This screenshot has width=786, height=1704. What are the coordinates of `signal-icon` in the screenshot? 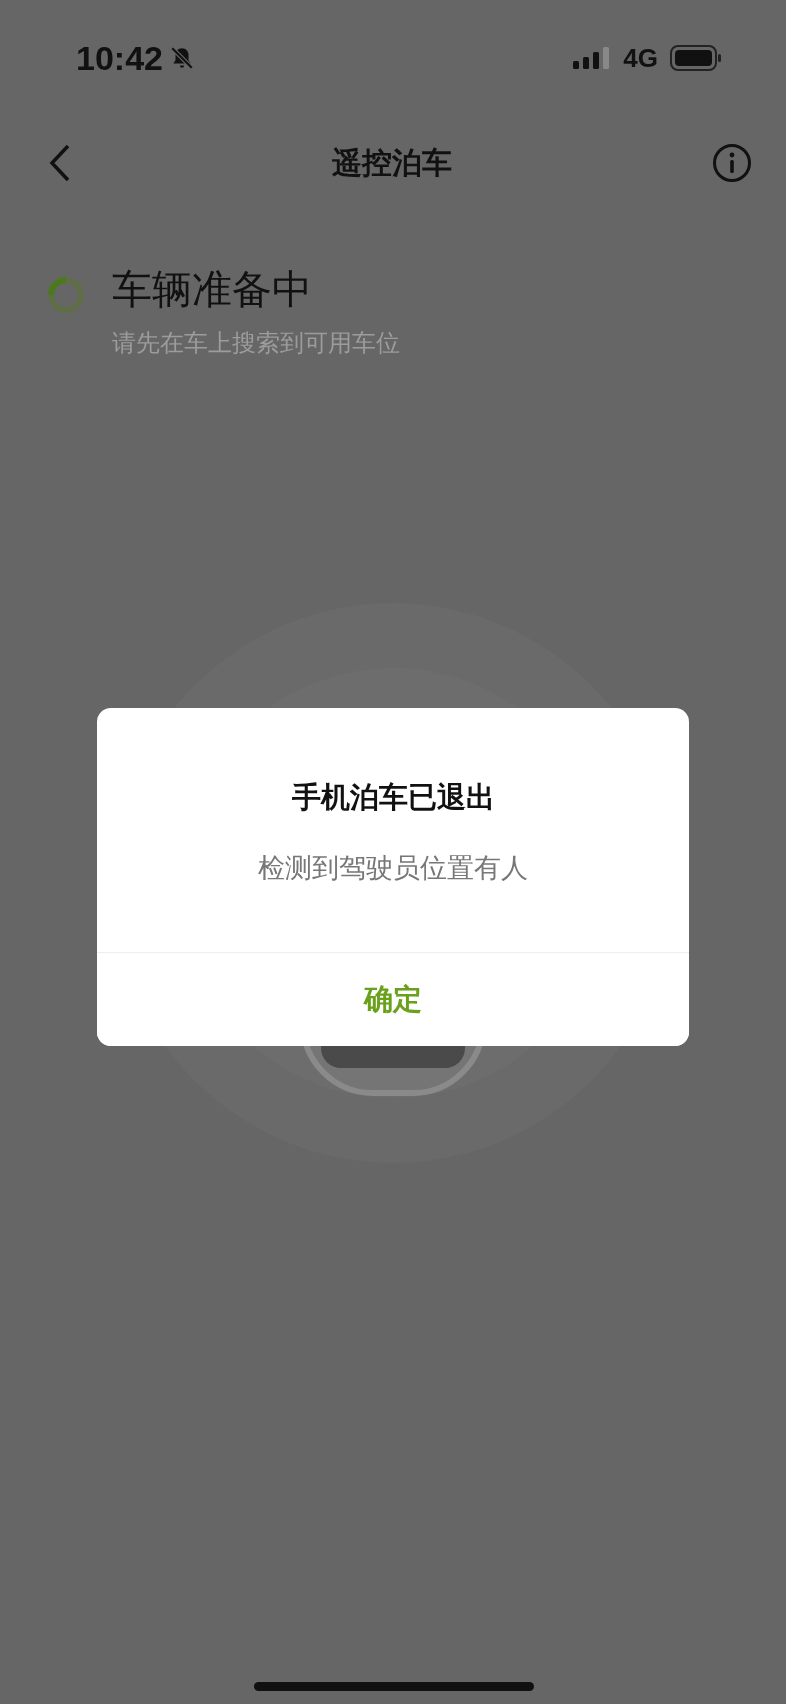 It's located at (592, 58).